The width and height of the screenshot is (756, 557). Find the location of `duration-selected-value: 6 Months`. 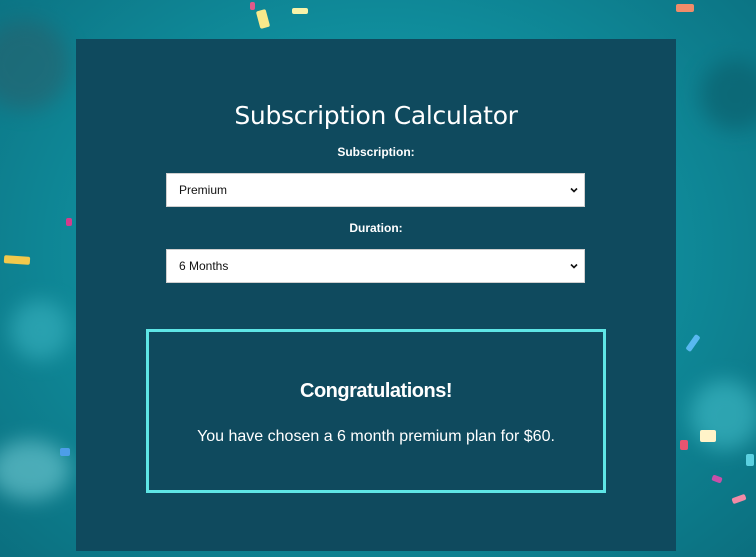

duration-selected-value: 6 Months is located at coordinates (204, 266).